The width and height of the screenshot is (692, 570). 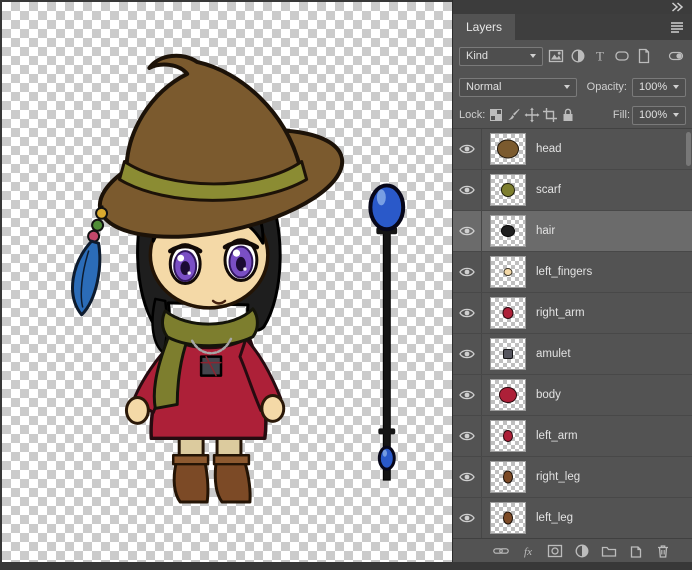 I want to click on layer-row-amulet: amulet, so click(x=572, y=354).